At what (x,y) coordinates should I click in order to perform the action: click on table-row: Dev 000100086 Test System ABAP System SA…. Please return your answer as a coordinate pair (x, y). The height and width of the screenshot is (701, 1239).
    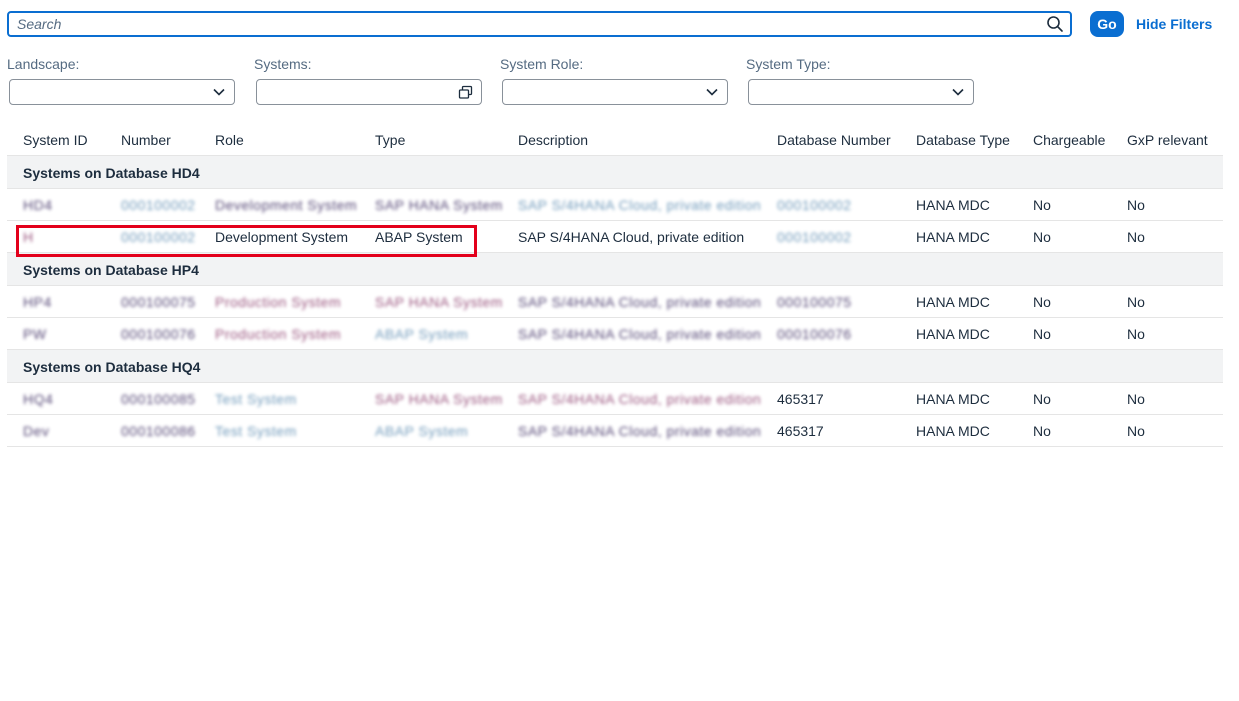
    Looking at the image, I should click on (615, 431).